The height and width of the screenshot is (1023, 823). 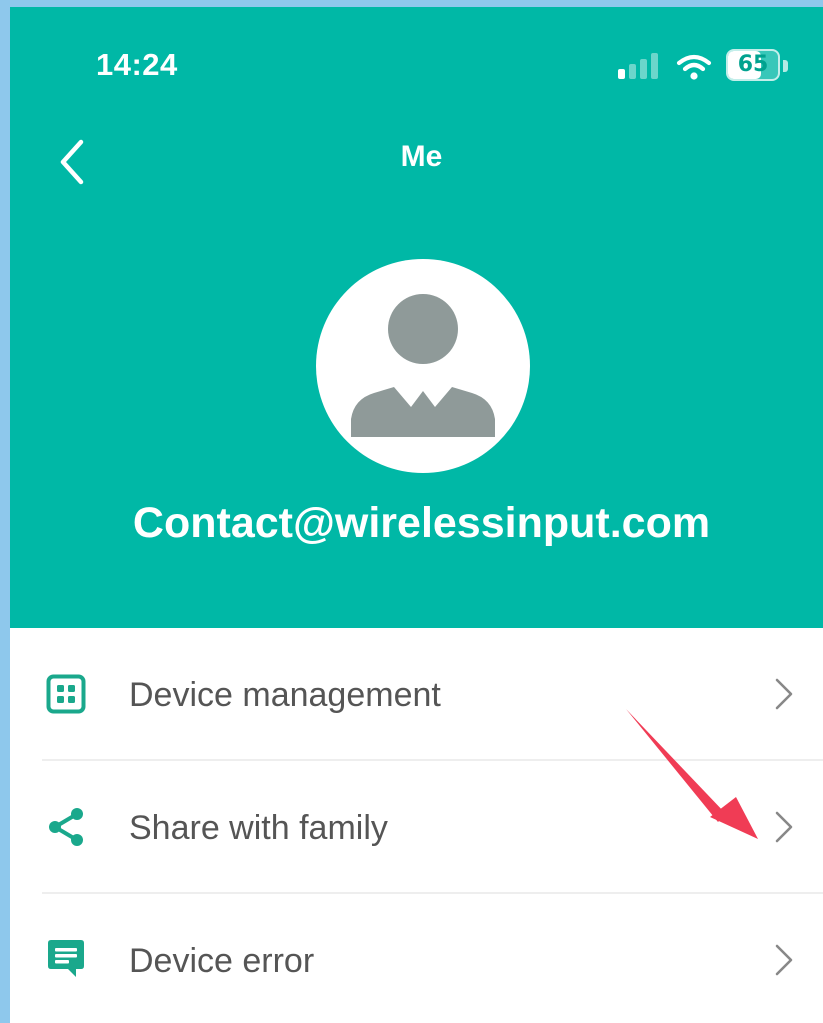 I want to click on user-email: Contact@wirelessinput.com, so click(x=421, y=523).